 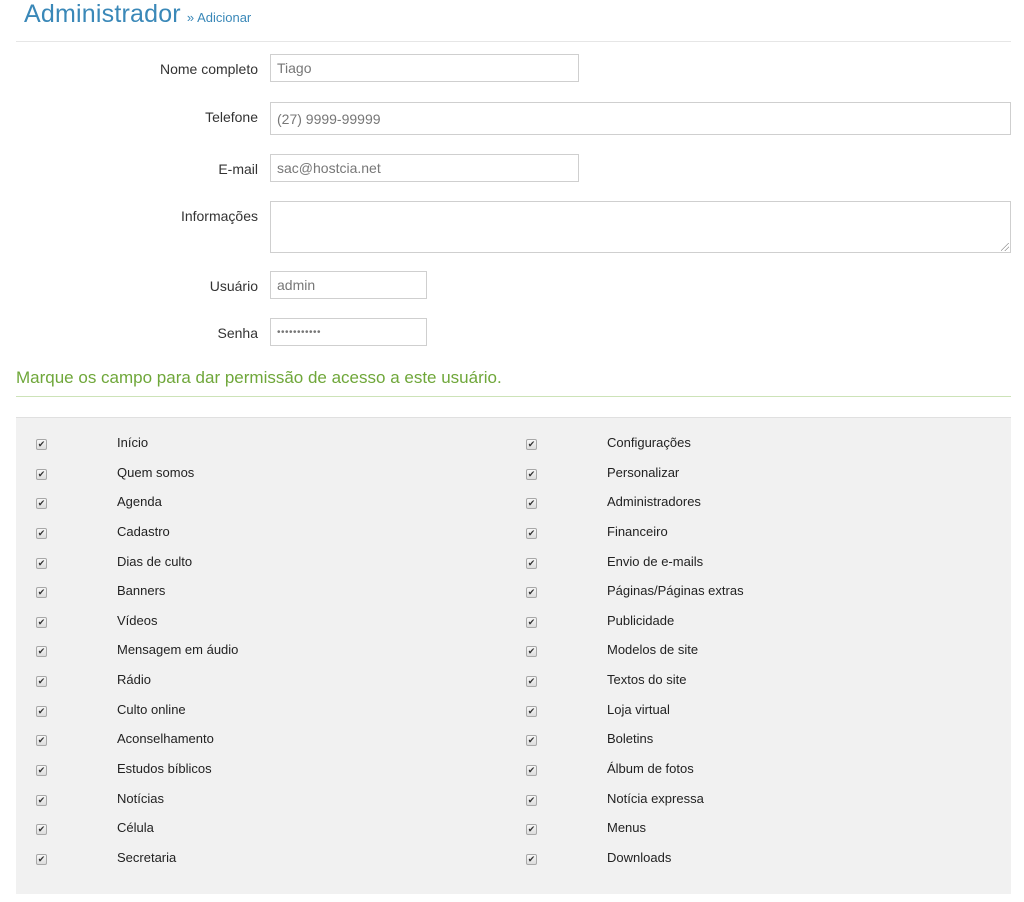 What do you see at coordinates (256, 478) in the screenshot?
I see `permission-item: ✔ Quem somos` at bounding box center [256, 478].